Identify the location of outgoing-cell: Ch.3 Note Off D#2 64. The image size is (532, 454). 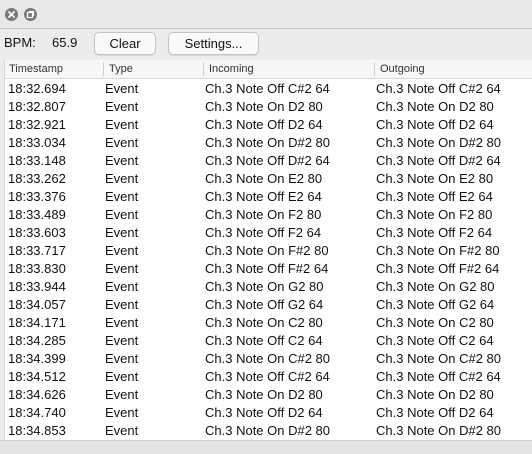
(438, 160).